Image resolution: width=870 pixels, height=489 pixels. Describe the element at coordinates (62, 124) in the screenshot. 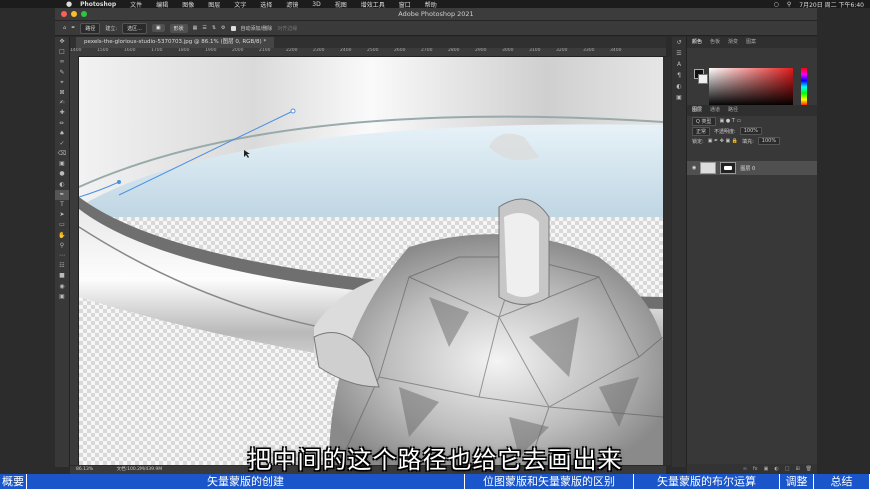

I see `brush-tool-icon: ✏` at that location.